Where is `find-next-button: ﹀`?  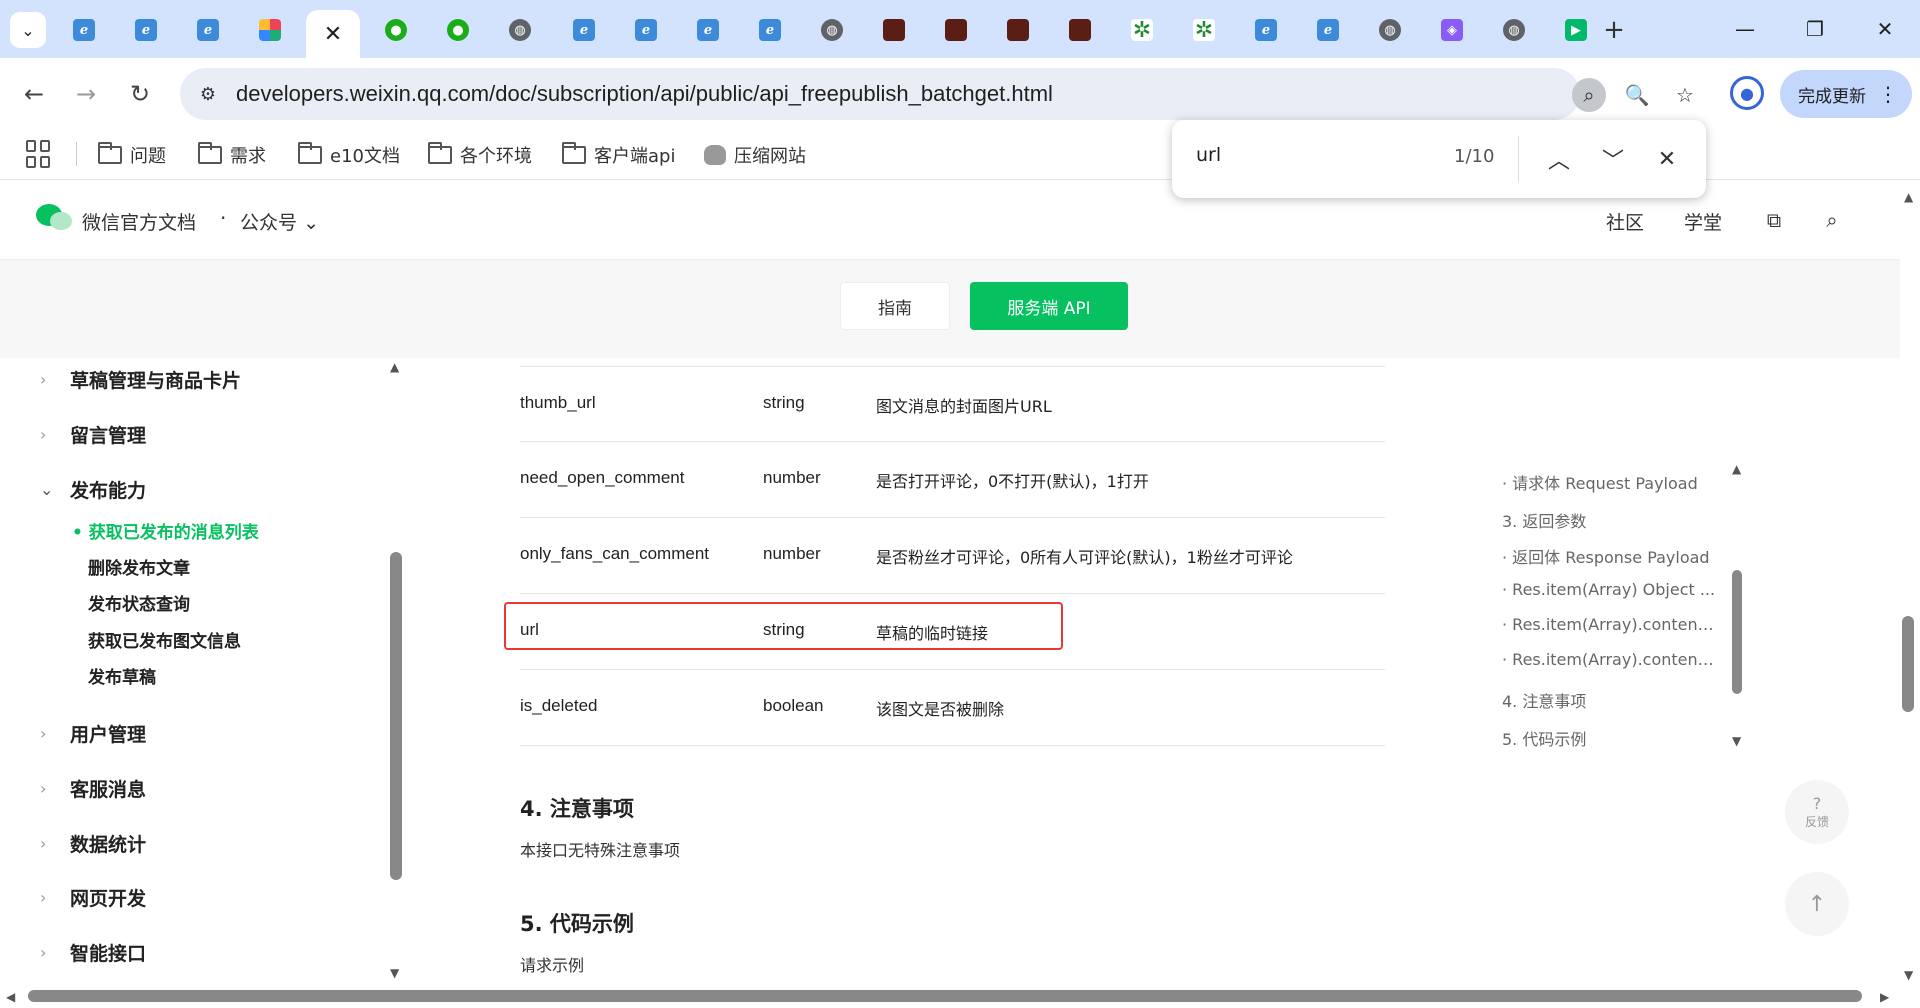 find-next-button: ﹀ is located at coordinates (1613, 159).